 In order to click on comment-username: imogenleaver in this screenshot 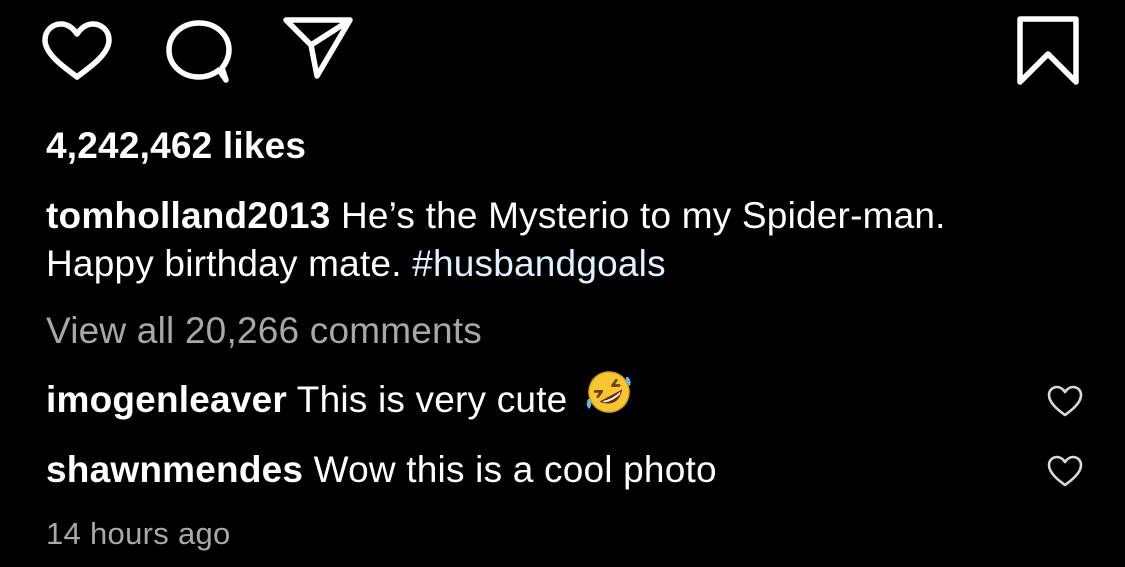, I will do `click(166, 399)`.